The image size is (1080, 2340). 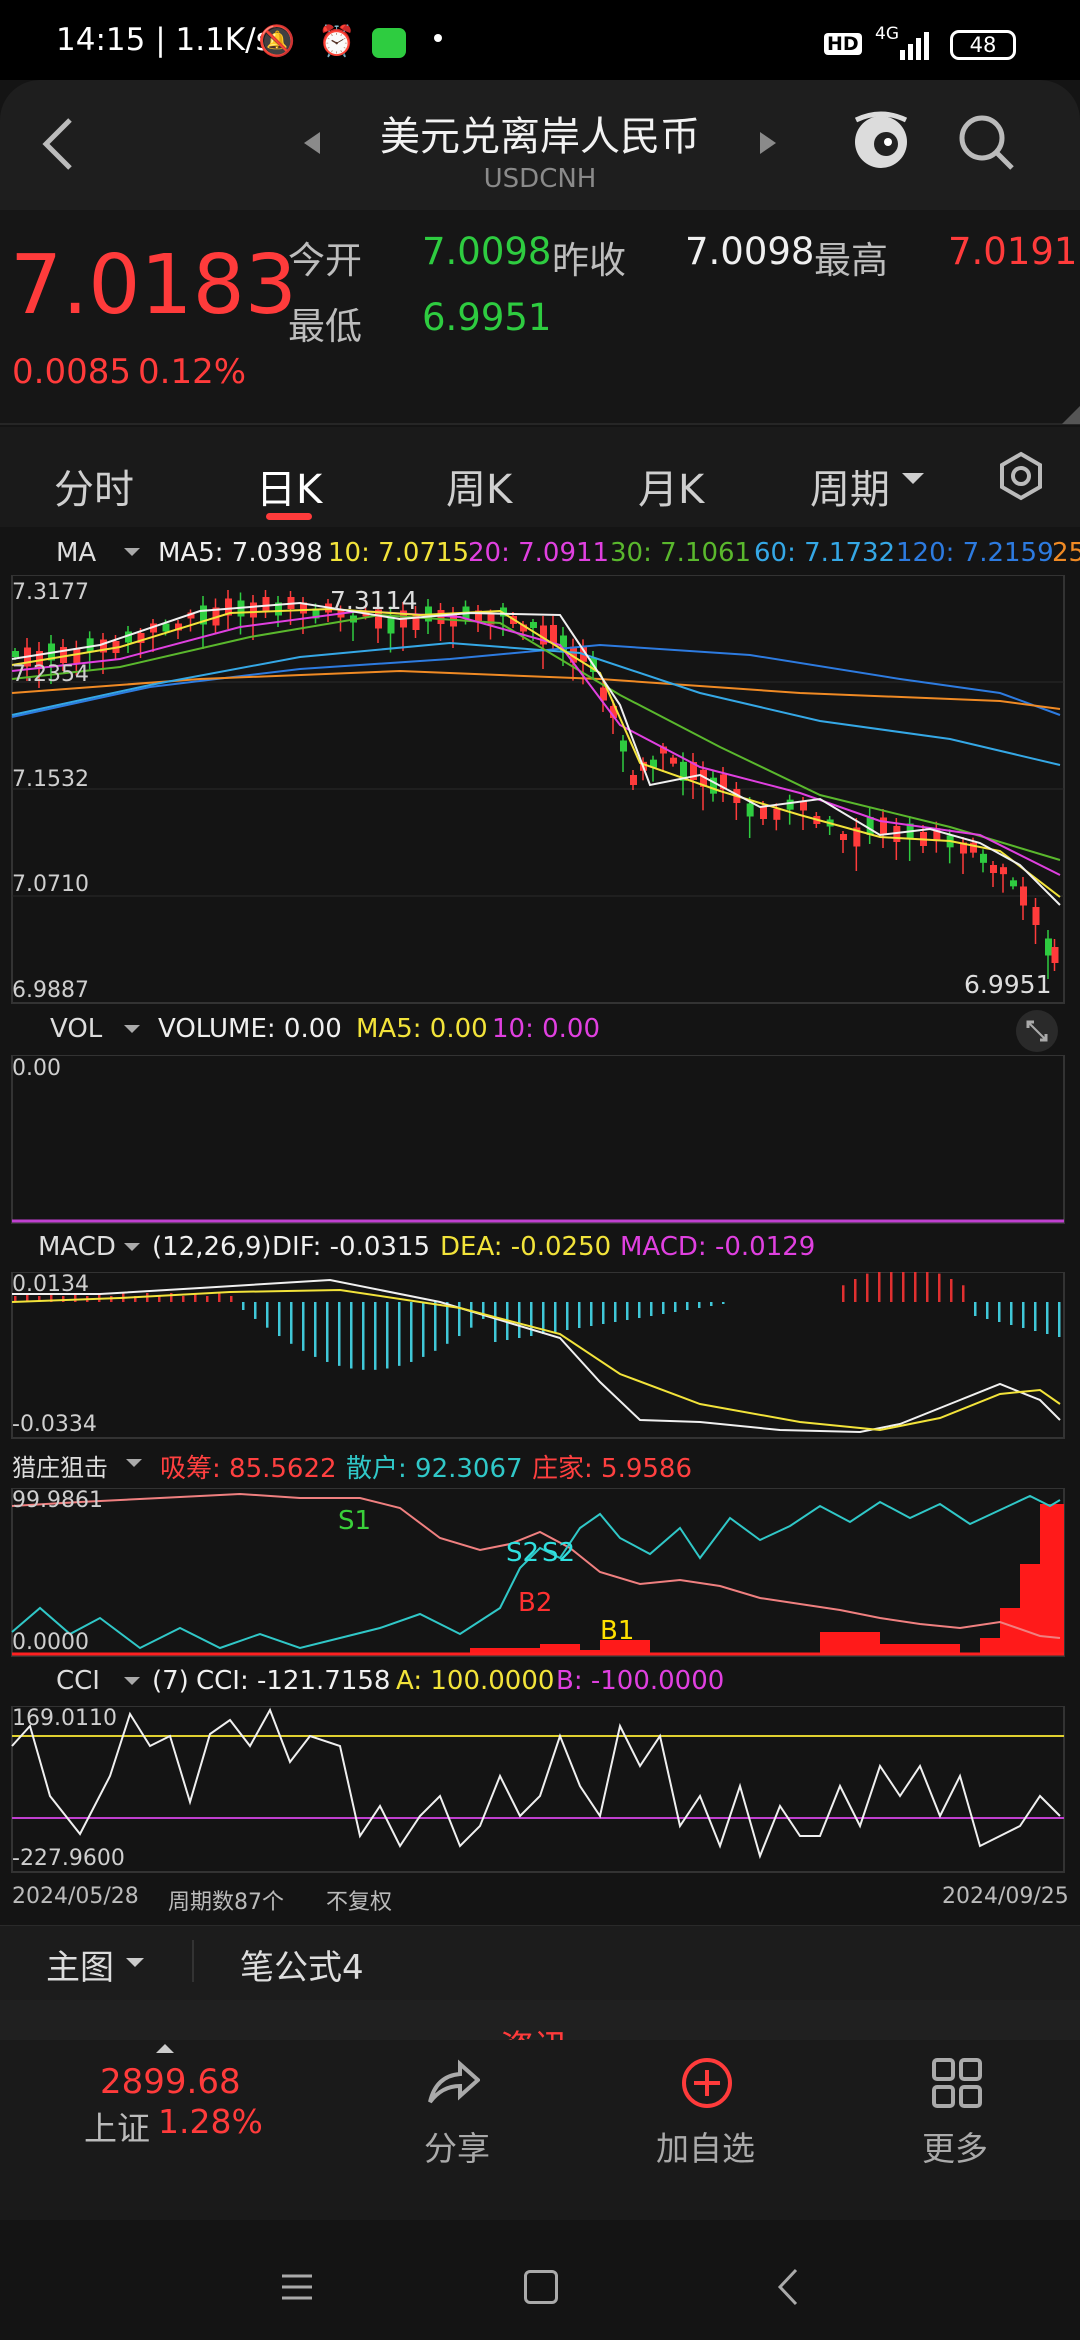 What do you see at coordinates (541, 2287) in the screenshot?
I see `home-icon` at bounding box center [541, 2287].